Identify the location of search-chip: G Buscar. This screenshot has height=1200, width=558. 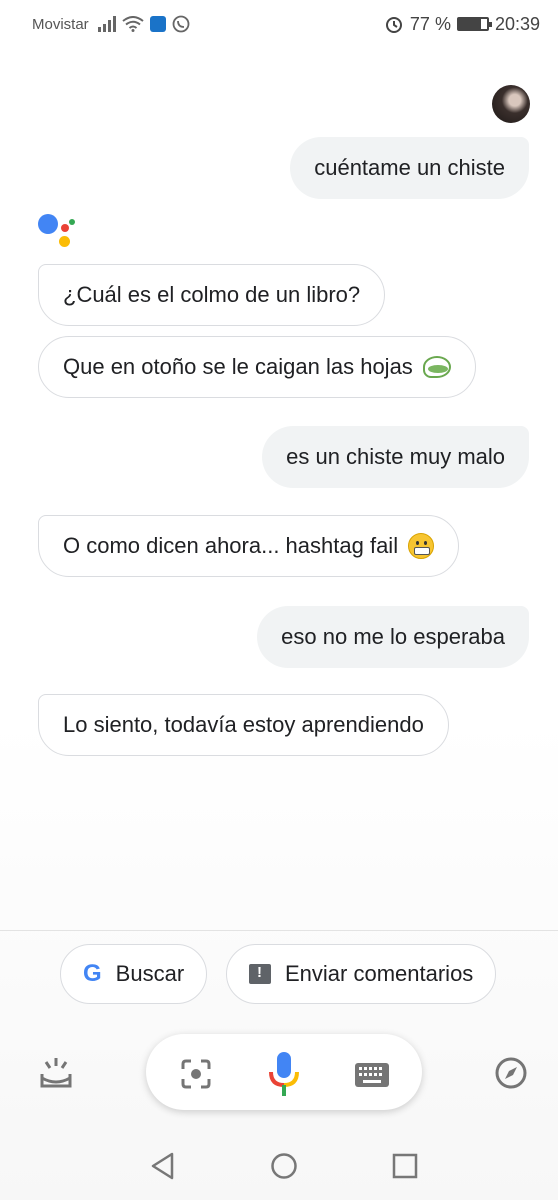
(134, 974).